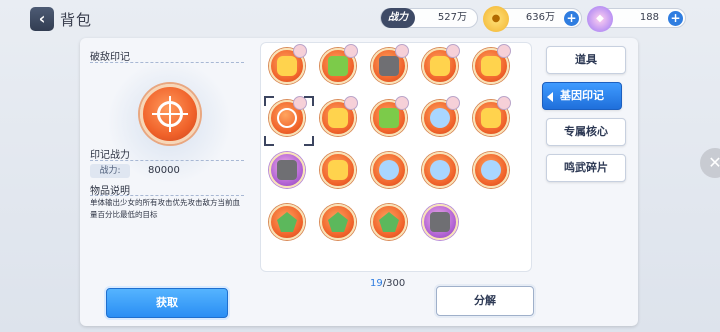 This screenshot has height=332, width=720. I want to click on seal-orange-15-icon, so click(491, 170).